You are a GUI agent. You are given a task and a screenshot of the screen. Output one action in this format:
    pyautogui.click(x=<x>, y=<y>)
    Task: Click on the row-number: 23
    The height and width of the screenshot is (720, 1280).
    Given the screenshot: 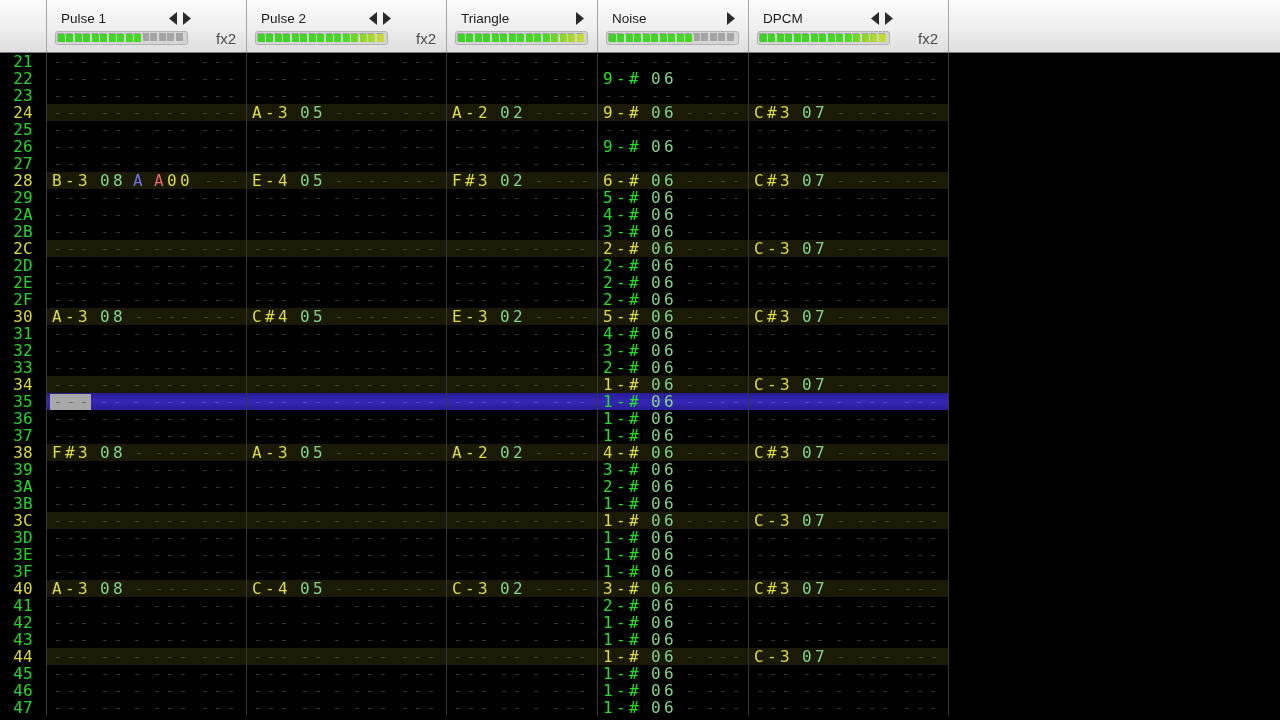 What is the action you would take?
    pyautogui.click(x=23, y=95)
    